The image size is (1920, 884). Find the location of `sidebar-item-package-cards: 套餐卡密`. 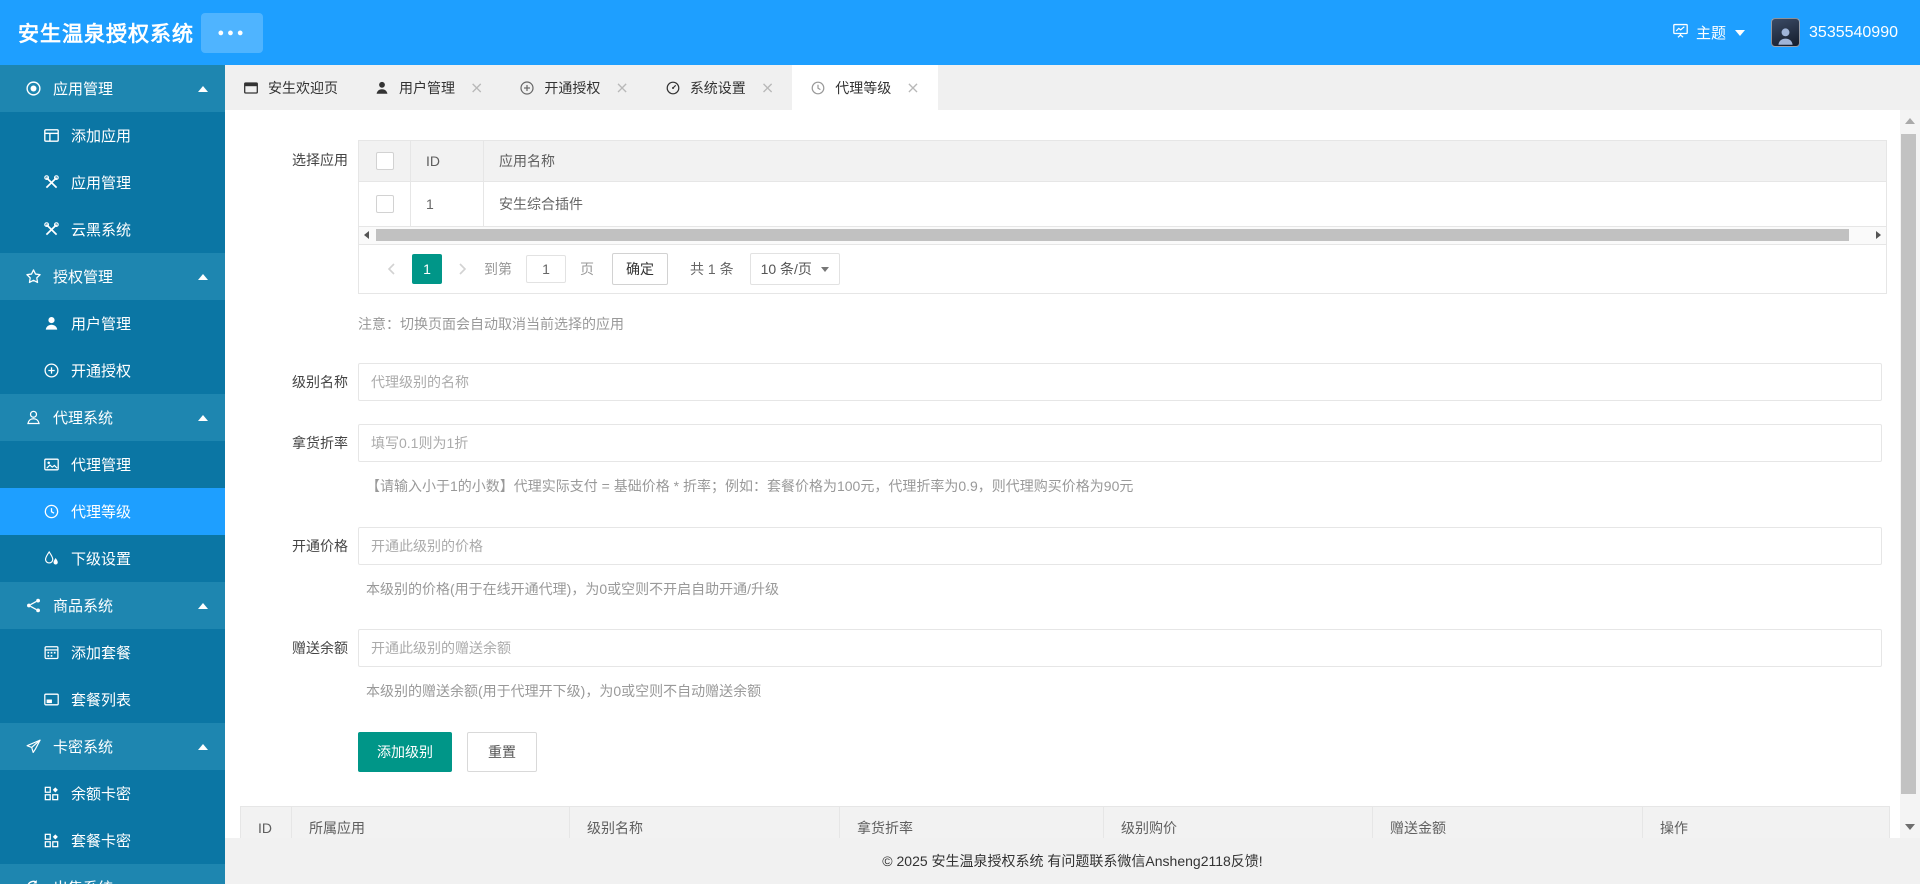

sidebar-item-package-cards: 套餐卡密 is located at coordinates (112, 840).